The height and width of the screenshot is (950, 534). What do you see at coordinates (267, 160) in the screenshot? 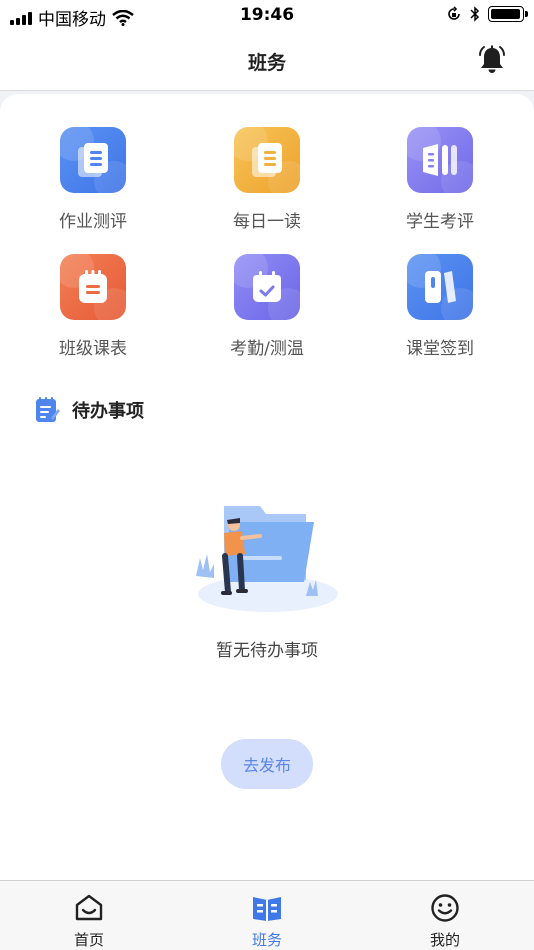
I see `daily-read-icon` at bounding box center [267, 160].